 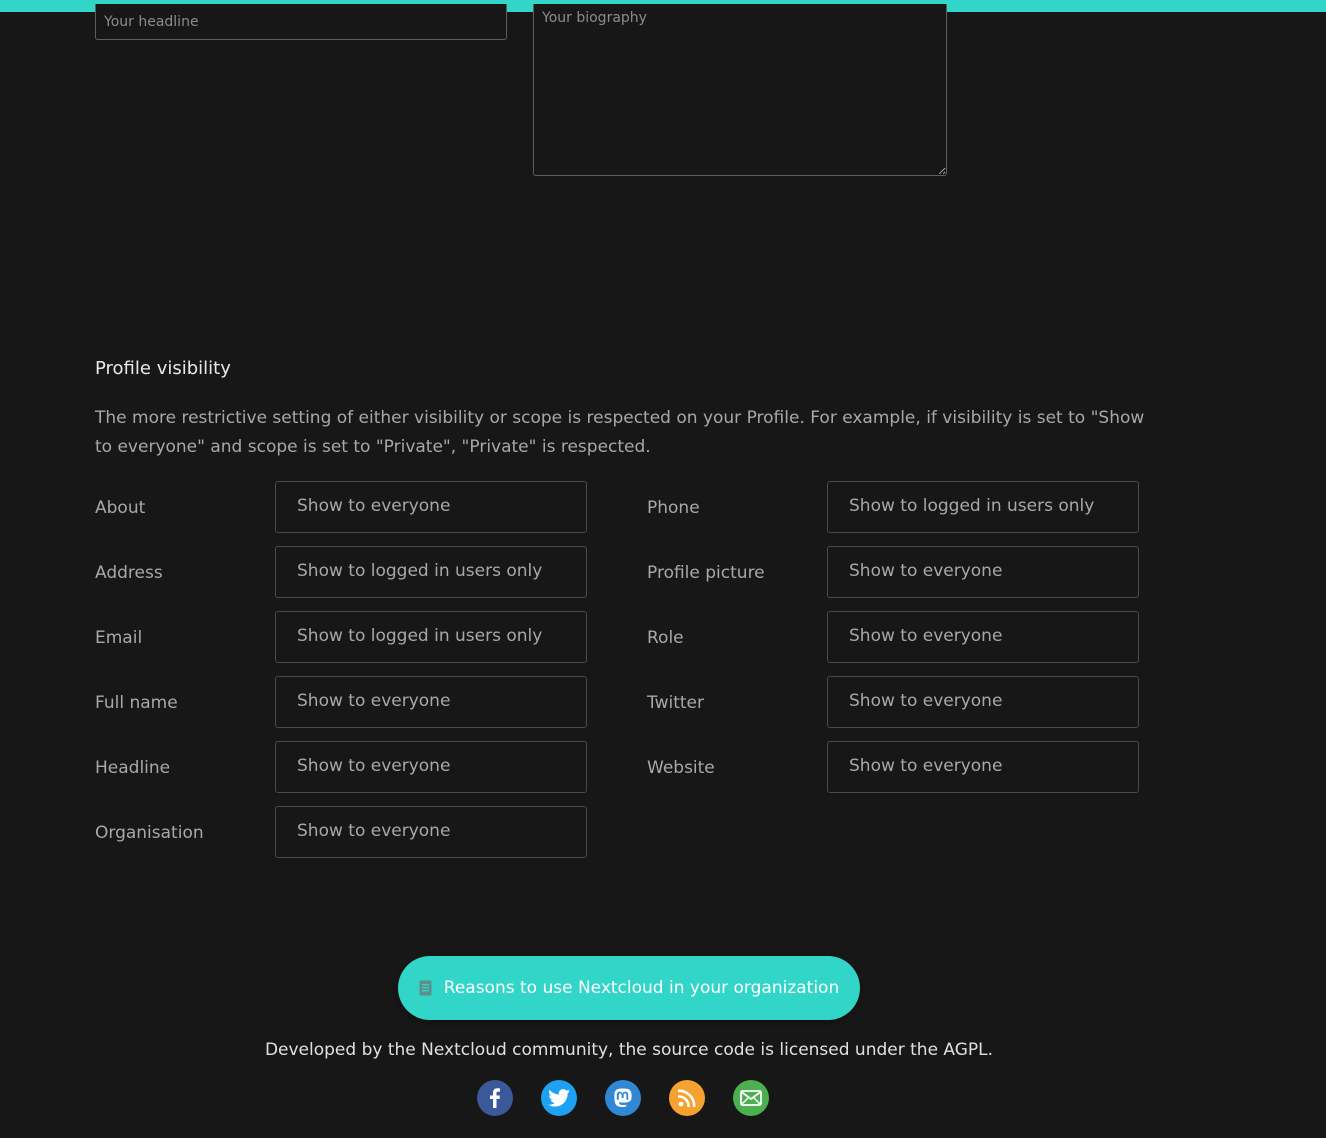 What do you see at coordinates (751, 1098) in the screenshot?
I see `email-icon` at bounding box center [751, 1098].